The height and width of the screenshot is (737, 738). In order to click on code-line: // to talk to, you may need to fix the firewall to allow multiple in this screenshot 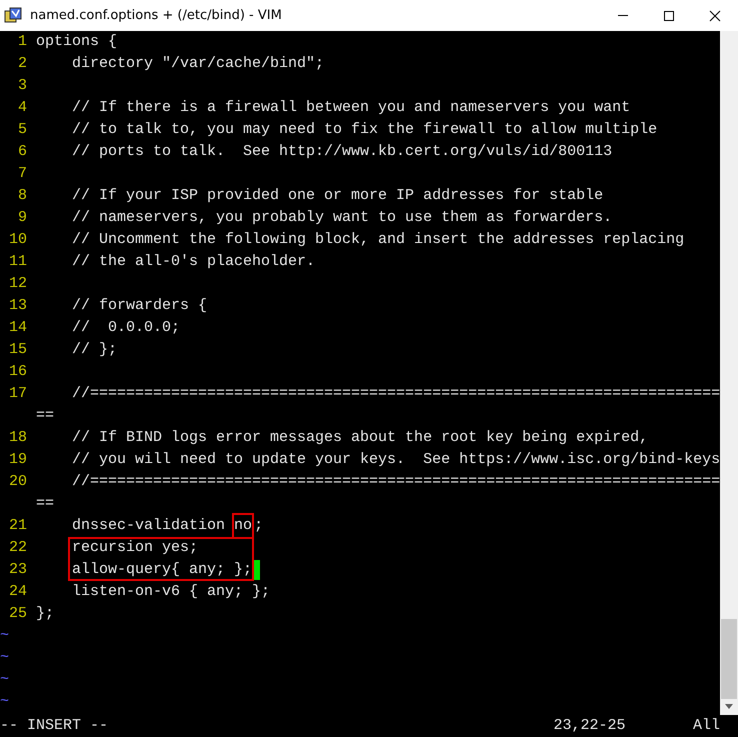, I will do `click(364, 130)`.